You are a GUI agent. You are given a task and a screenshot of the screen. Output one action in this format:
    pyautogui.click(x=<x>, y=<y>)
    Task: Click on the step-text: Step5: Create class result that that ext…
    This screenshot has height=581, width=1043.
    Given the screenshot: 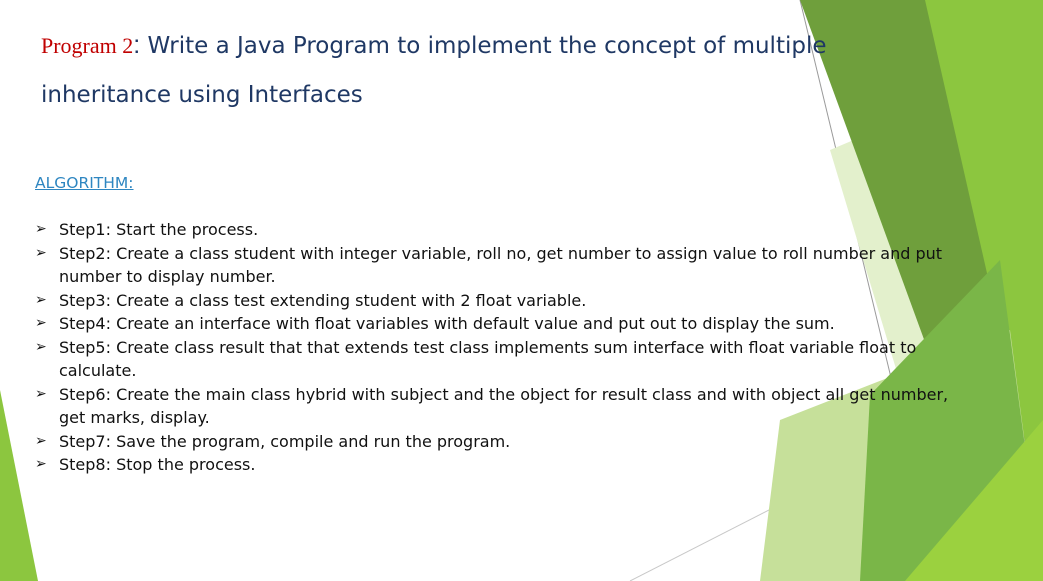 What is the action you would take?
    pyautogui.click(x=488, y=359)
    